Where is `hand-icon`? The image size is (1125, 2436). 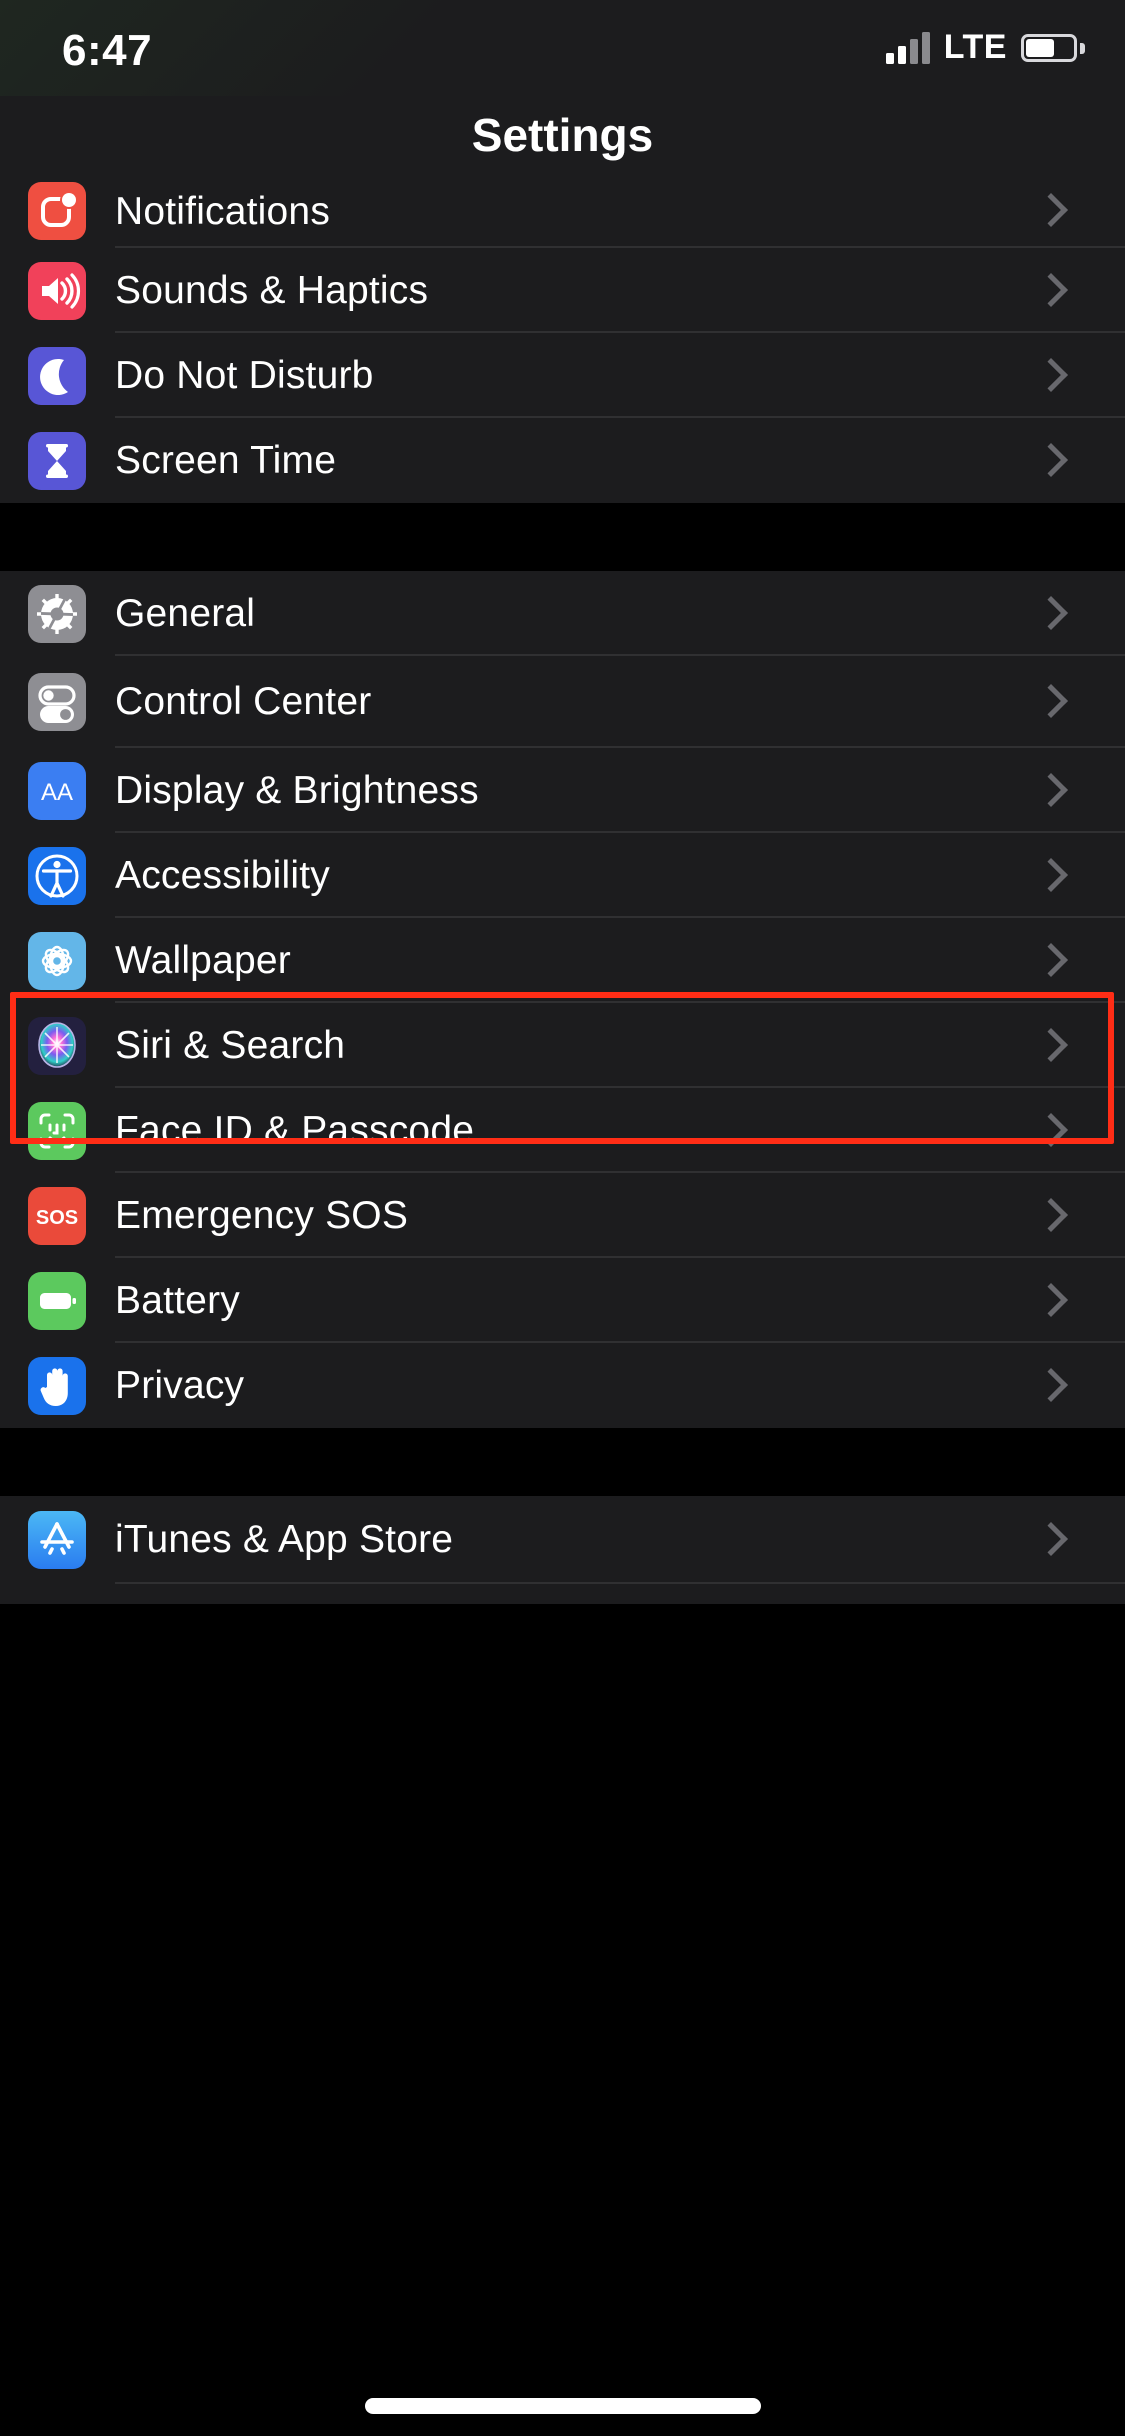 hand-icon is located at coordinates (57, 1385).